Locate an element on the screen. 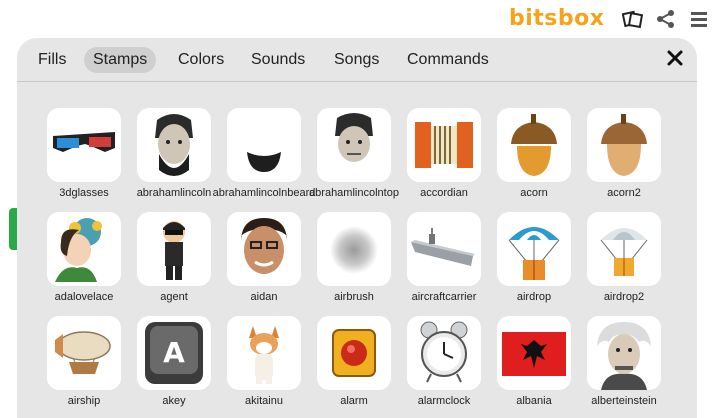  accordion-icon is located at coordinates (444, 145).